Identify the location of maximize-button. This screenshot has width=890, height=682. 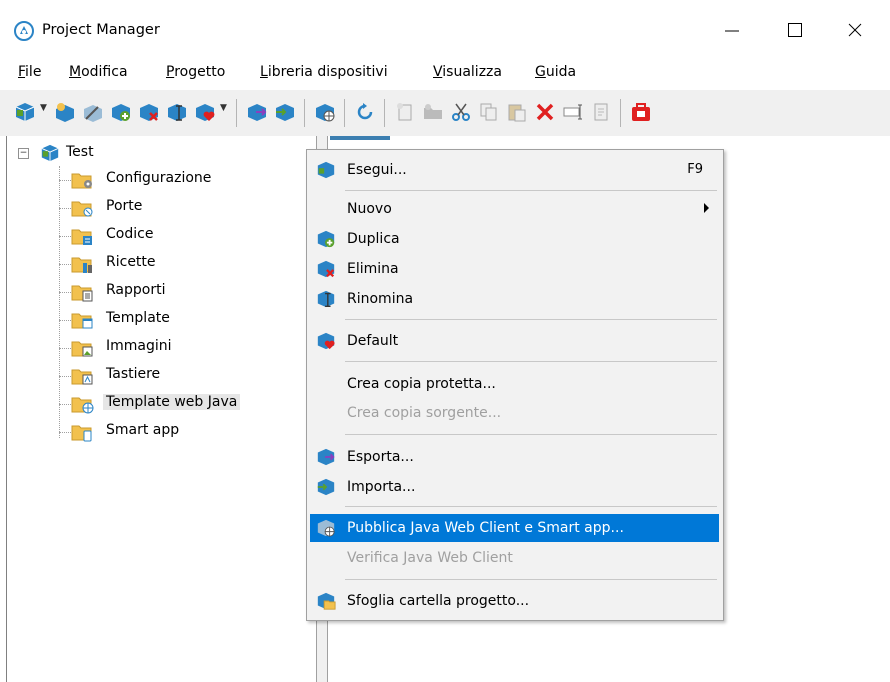
(795, 30).